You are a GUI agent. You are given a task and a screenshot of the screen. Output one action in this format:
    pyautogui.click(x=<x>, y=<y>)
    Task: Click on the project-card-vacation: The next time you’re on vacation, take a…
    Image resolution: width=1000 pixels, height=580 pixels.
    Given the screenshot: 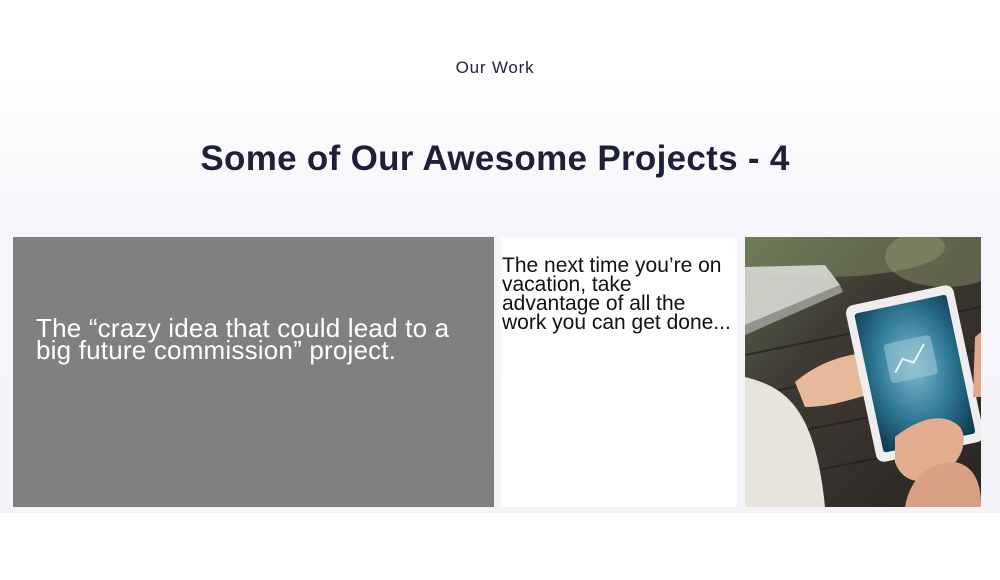 What is the action you would take?
    pyautogui.click(x=619, y=372)
    